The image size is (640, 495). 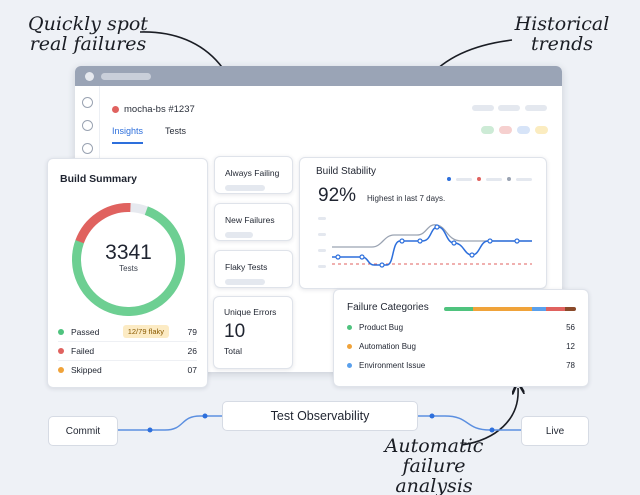 I want to click on flaky-tests-label: Flaky Tests, so click(x=246, y=267).